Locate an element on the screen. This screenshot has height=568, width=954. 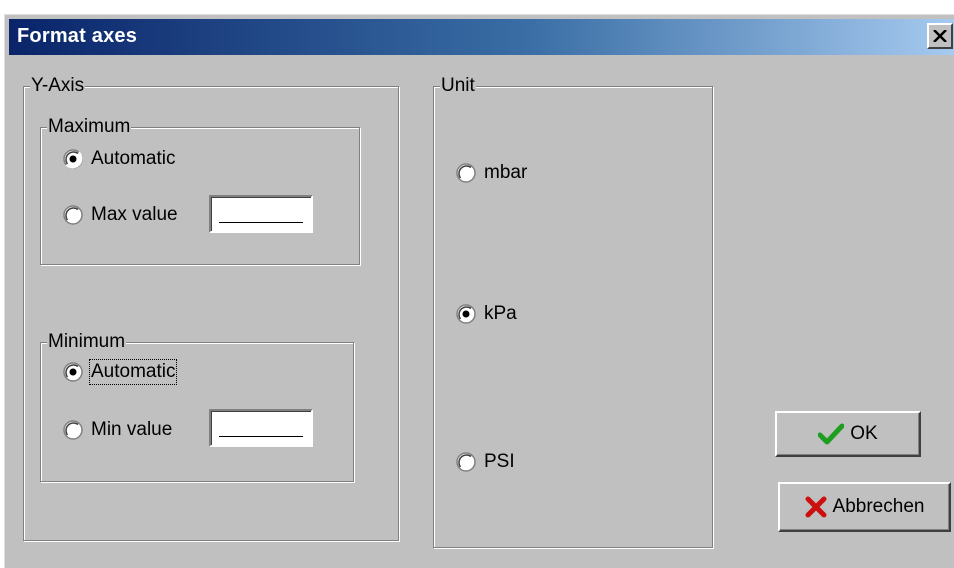
minimum-min-value-label: Min value is located at coordinates (132, 429).